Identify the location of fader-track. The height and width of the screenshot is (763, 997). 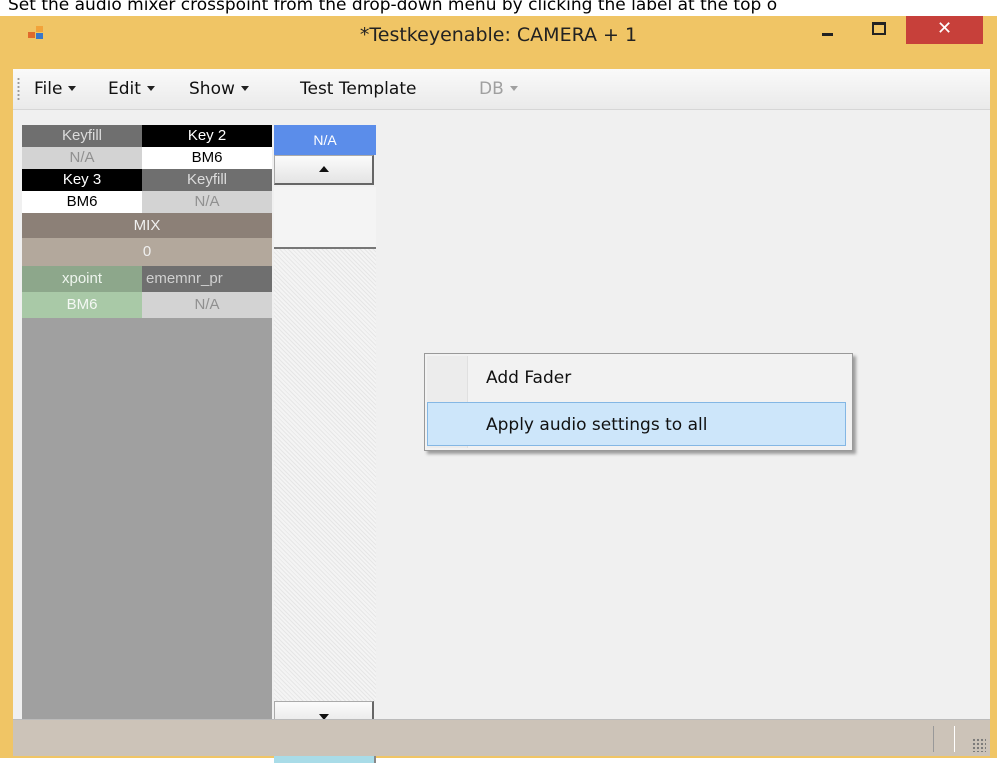
(325, 444).